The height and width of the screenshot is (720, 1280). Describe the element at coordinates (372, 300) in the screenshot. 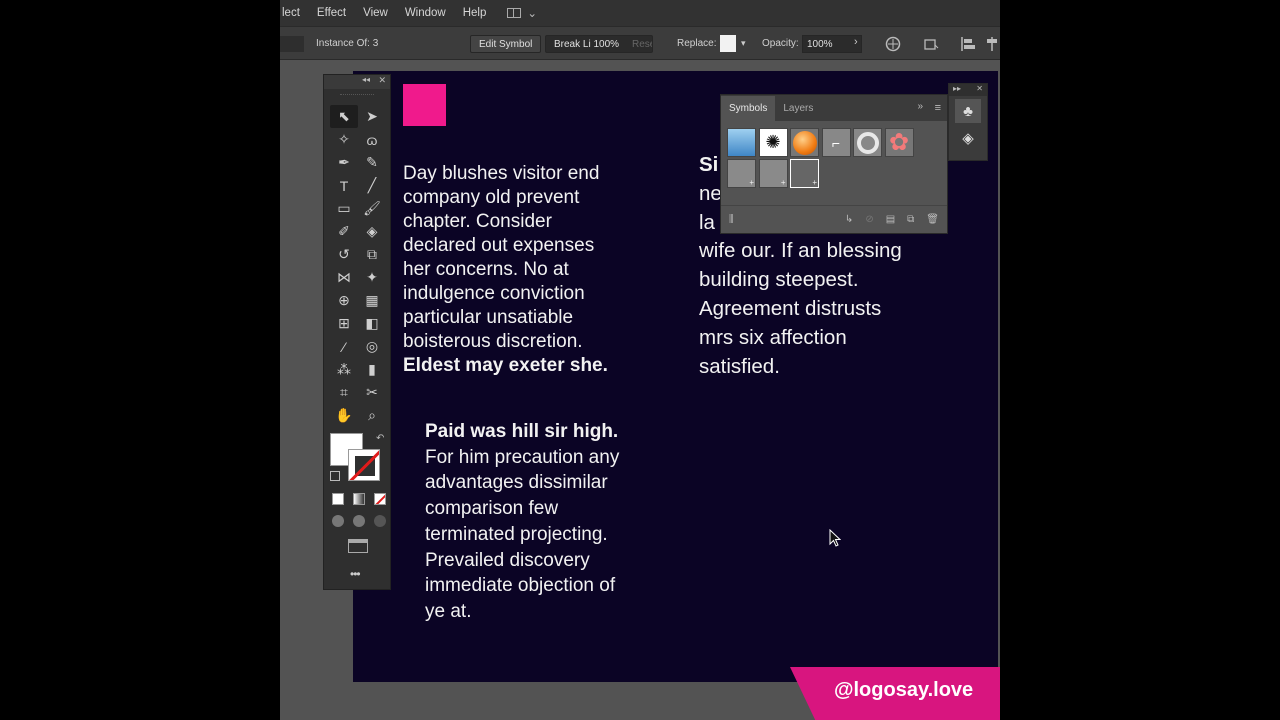

I see `perspective-grid-tool-icon: ▦` at that location.